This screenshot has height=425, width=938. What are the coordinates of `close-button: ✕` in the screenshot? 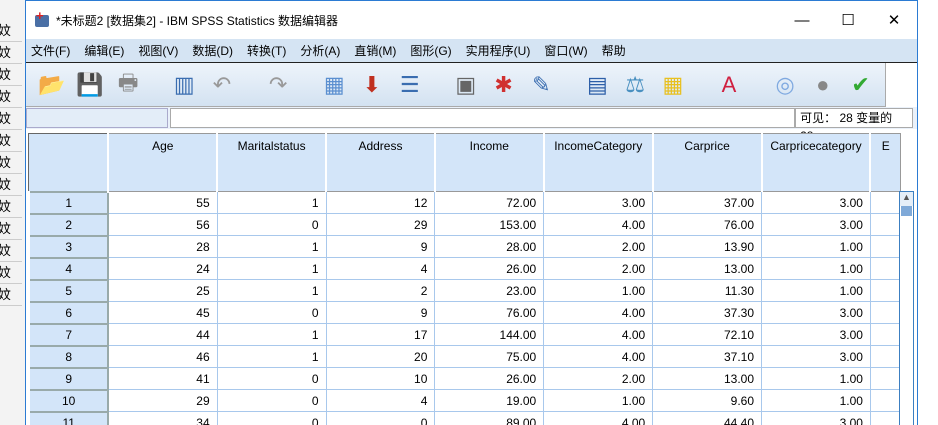 It's located at (894, 20).